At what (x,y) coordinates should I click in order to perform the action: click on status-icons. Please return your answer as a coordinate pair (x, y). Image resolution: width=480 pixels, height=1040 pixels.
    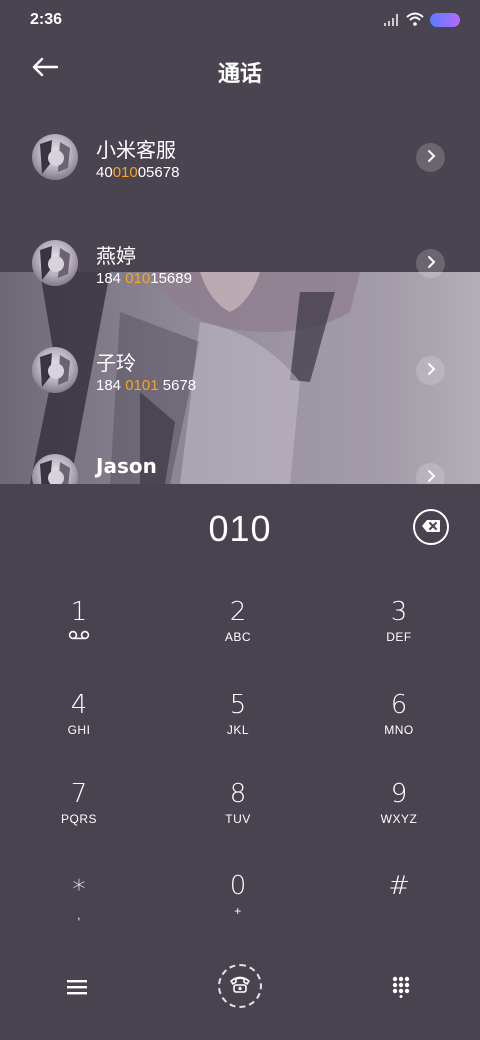
    Looking at the image, I should click on (422, 20).